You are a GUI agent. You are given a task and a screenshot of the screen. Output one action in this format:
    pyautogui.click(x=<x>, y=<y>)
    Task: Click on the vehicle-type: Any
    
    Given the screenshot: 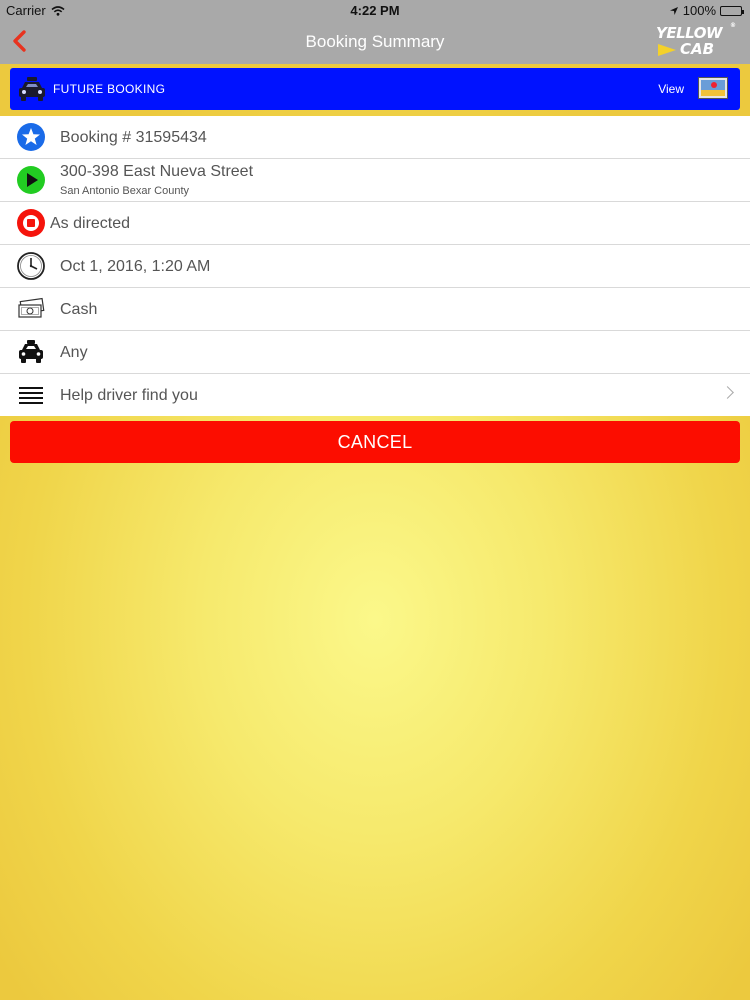 What is the action you would take?
    pyautogui.click(x=74, y=352)
    